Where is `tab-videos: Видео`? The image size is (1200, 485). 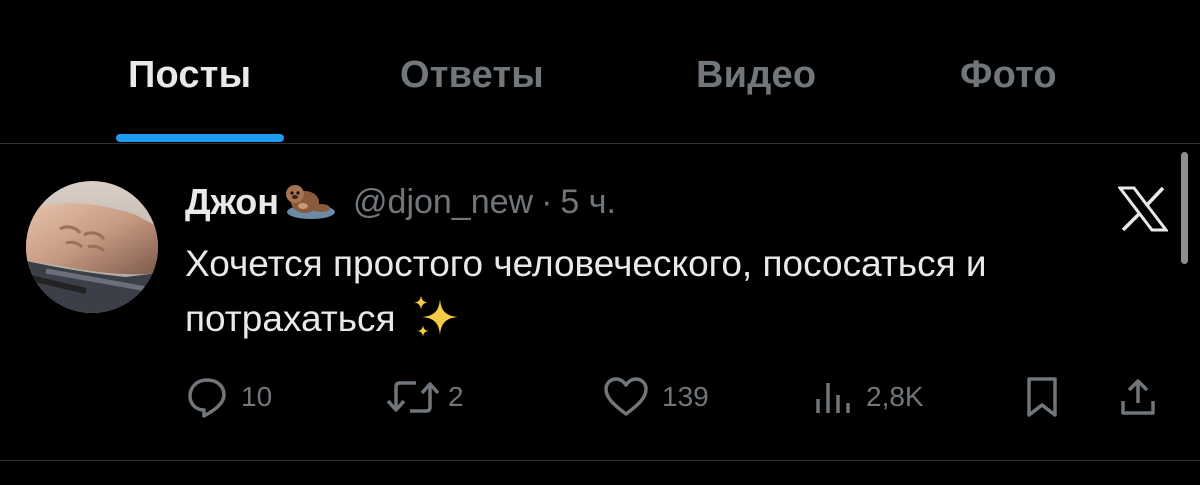 tab-videos: Видео is located at coordinates (756, 75).